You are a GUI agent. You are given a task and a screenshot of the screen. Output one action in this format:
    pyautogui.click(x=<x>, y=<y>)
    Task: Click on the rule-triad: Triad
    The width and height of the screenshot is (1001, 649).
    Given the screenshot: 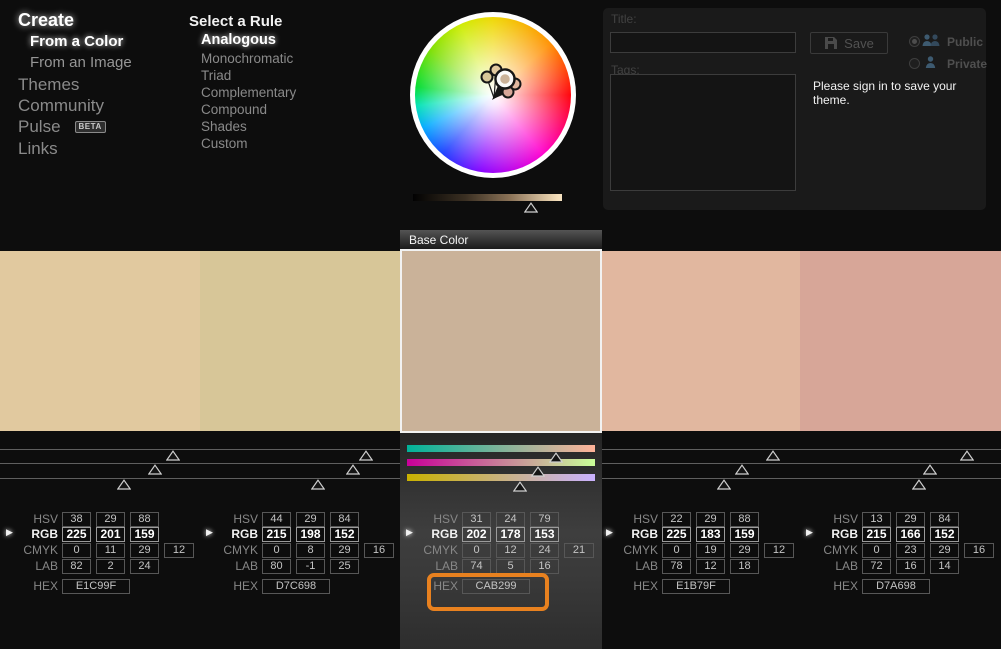 What is the action you would take?
    pyautogui.click(x=216, y=75)
    